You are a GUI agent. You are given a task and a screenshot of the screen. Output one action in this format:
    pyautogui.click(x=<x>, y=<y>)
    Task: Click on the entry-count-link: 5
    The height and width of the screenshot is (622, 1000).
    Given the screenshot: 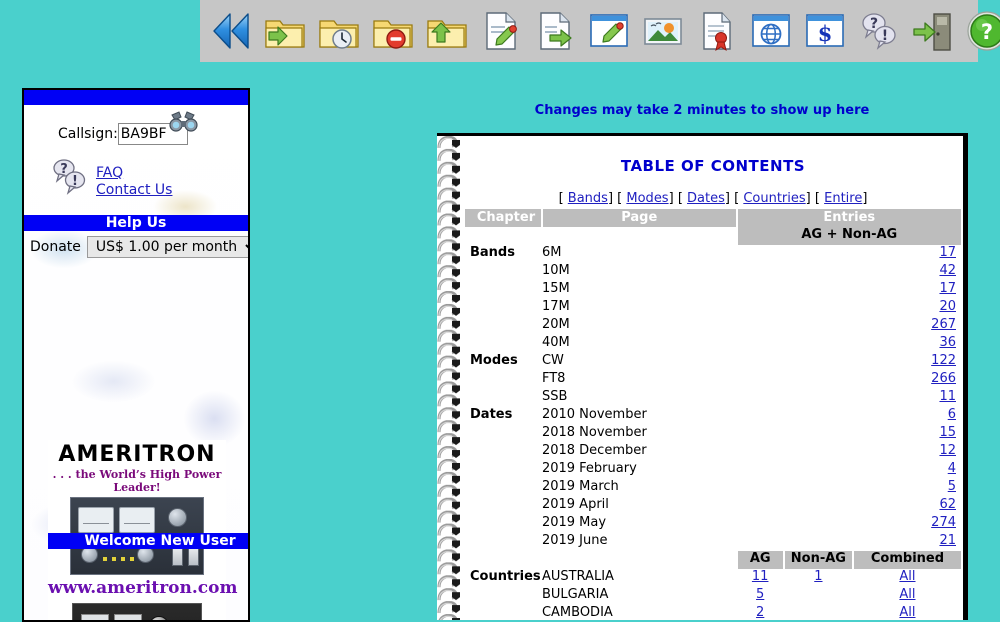 What is the action you would take?
    pyautogui.click(x=952, y=486)
    